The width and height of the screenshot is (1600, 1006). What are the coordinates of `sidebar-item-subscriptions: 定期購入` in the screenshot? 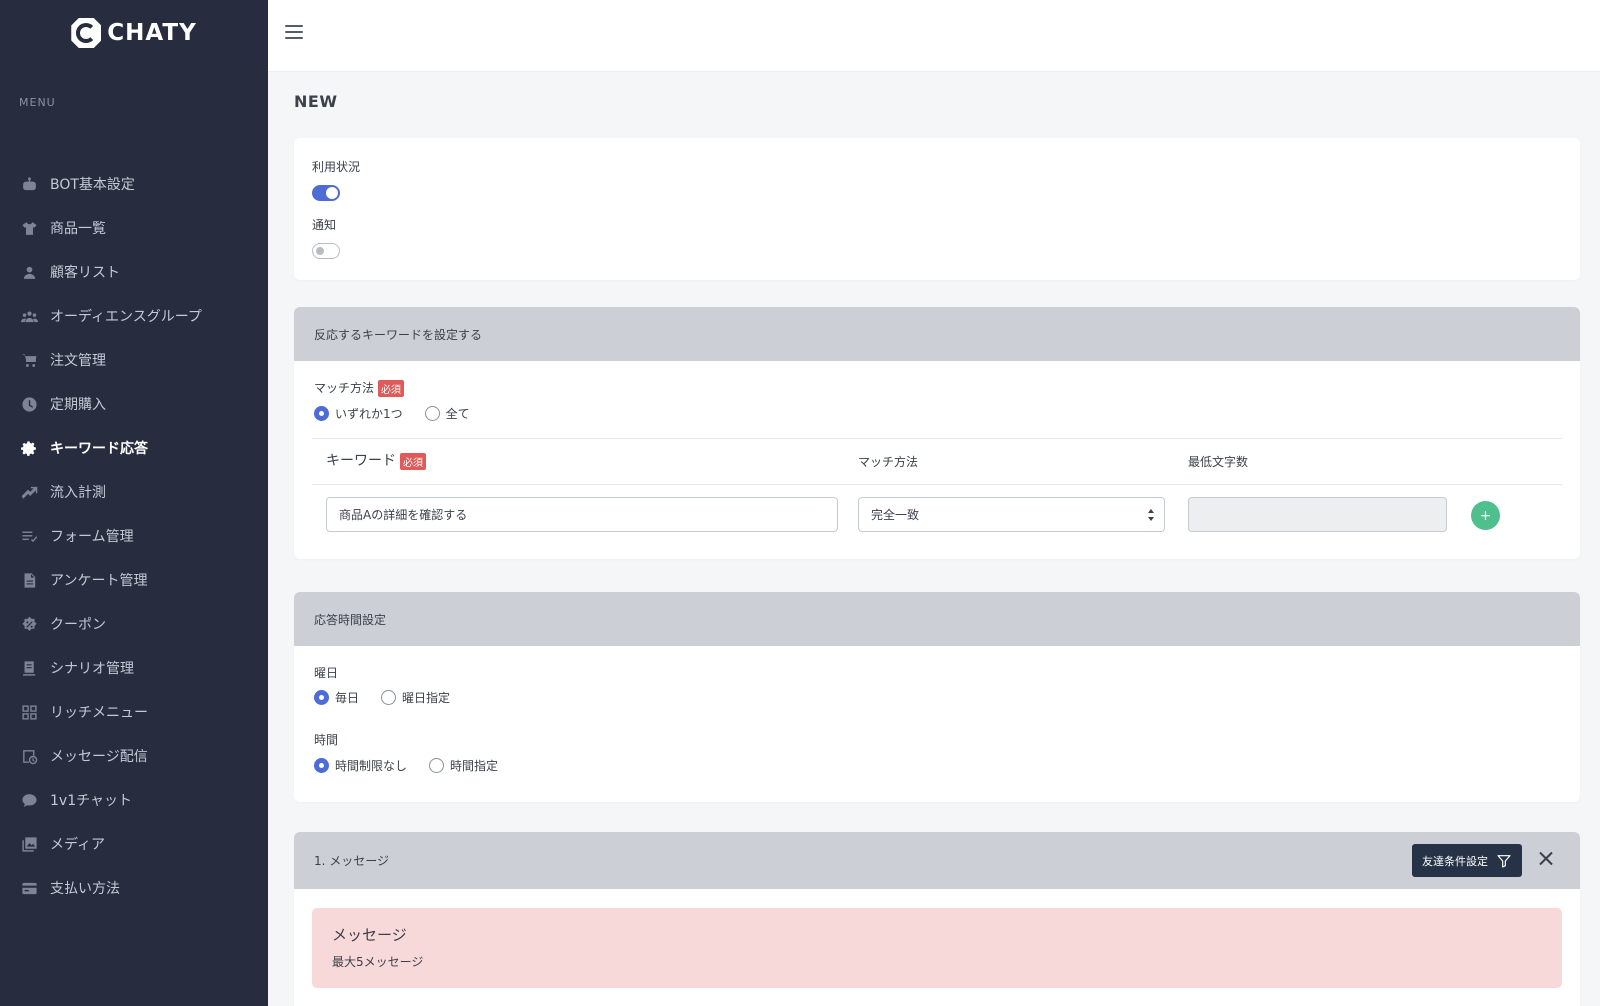 It's located at (134, 404).